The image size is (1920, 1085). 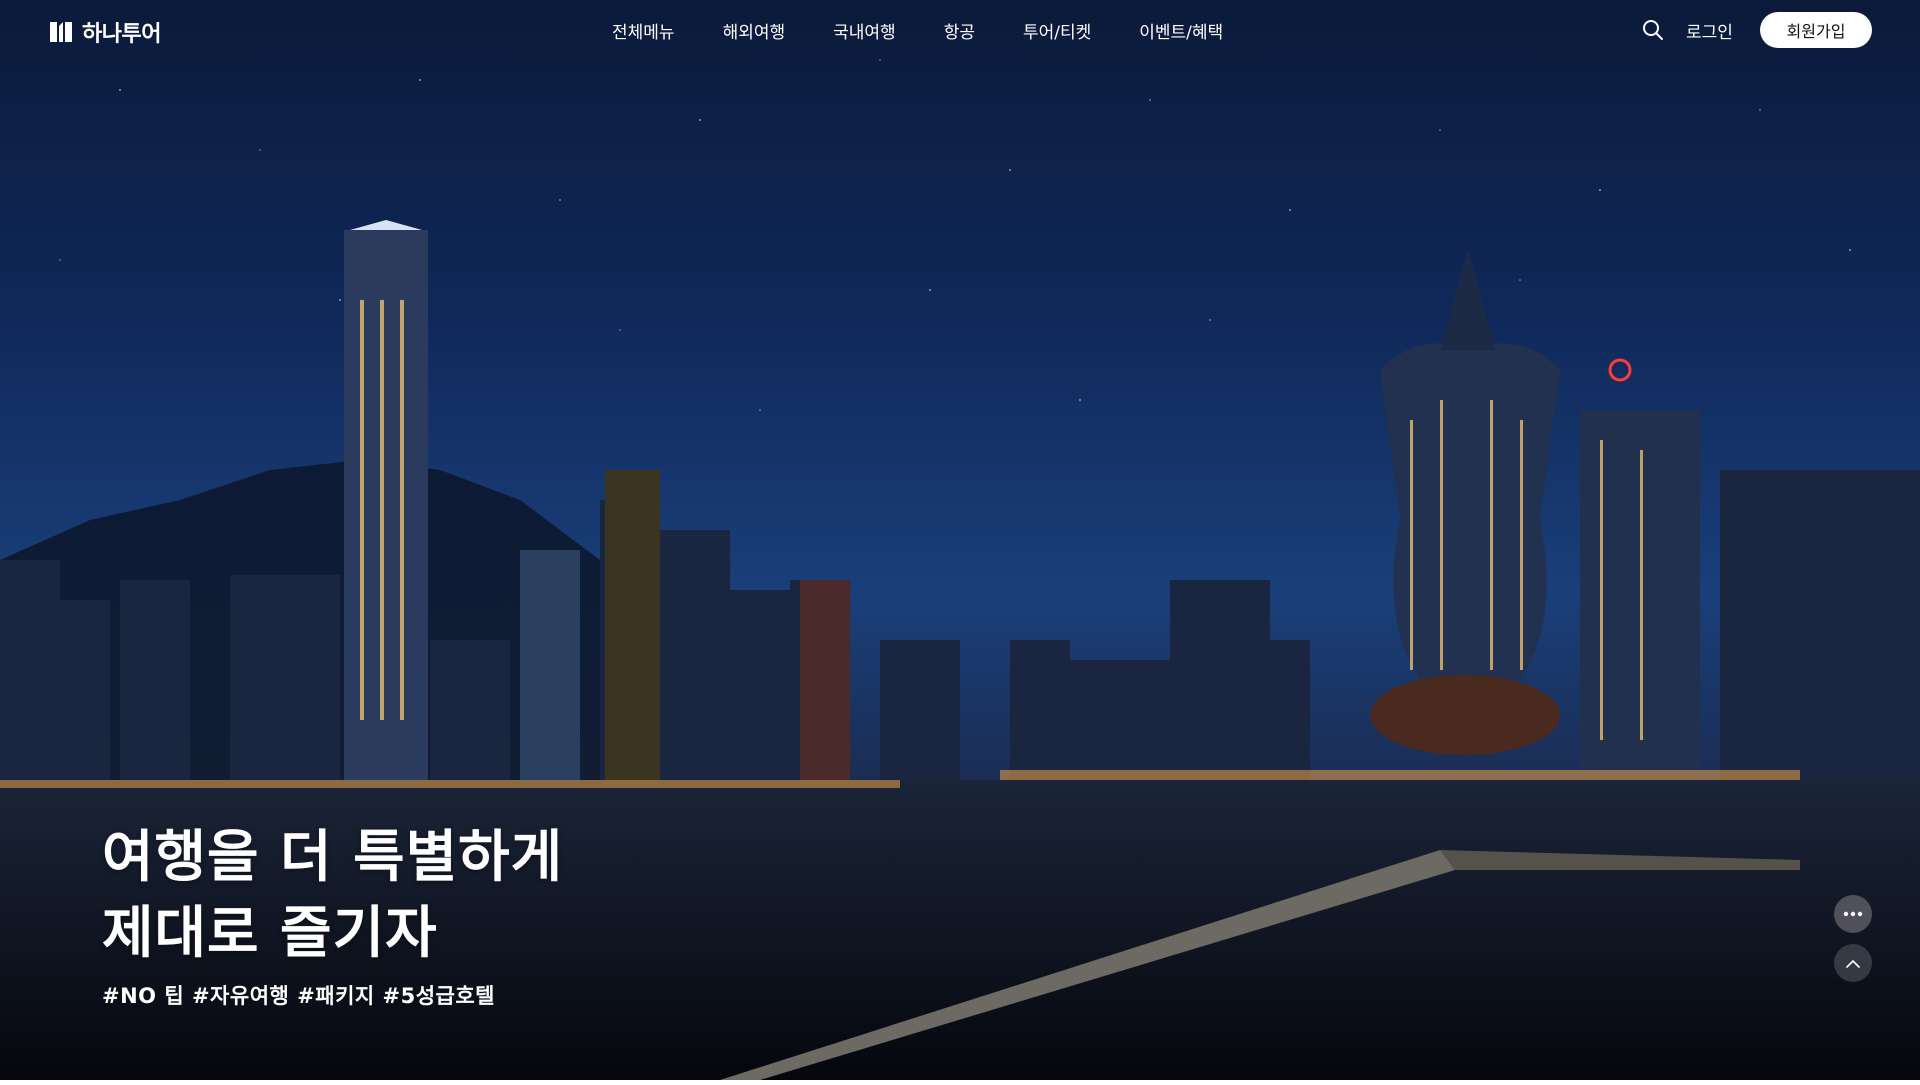 What do you see at coordinates (1181, 30) in the screenshot?
I see `nav-item-events-benefits: 이벤트/혜택` at bounding box center [1181, 30].